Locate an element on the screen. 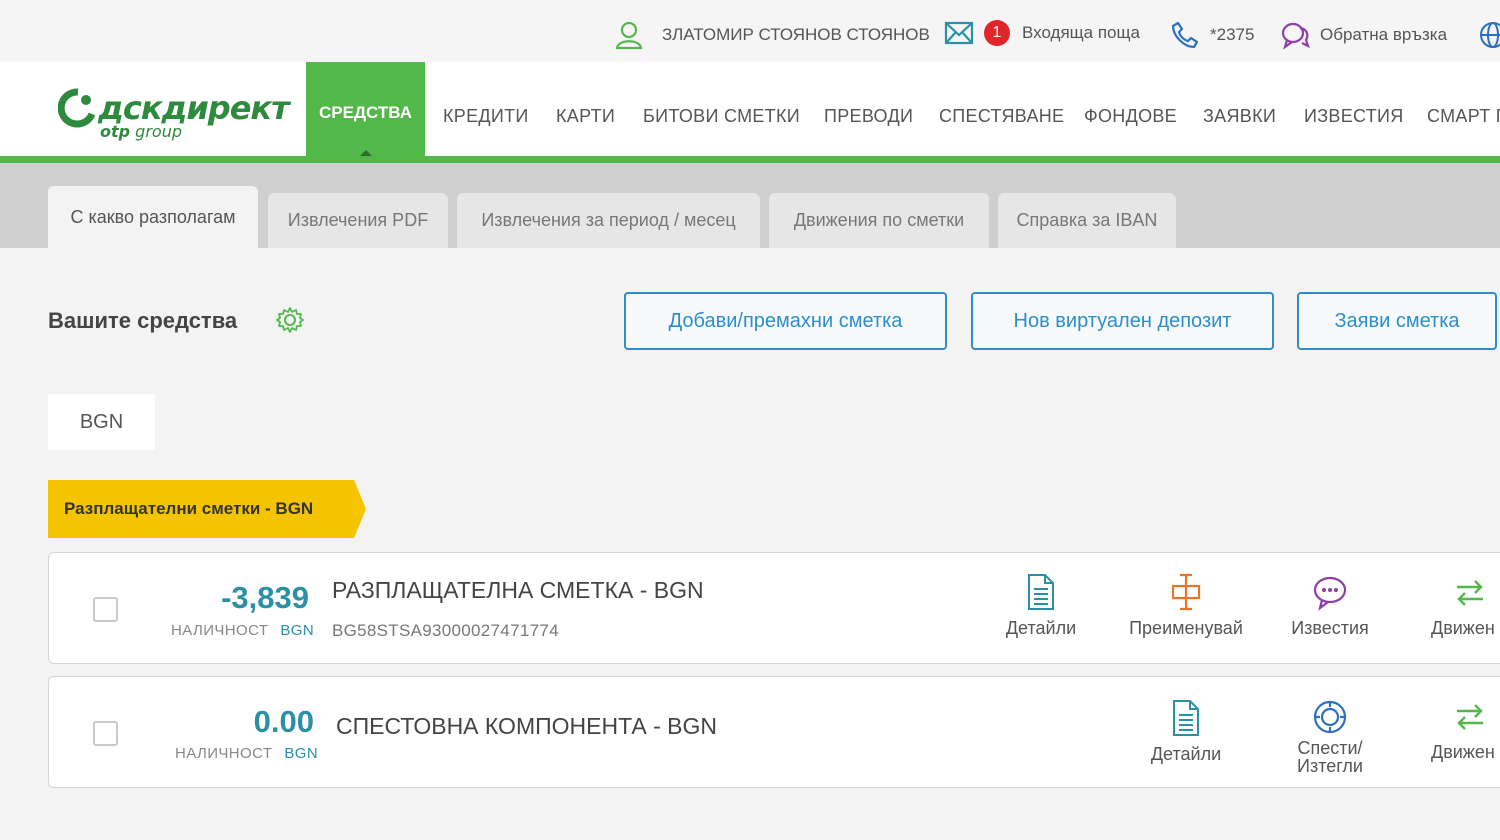 This screenshot has width=1500, height=840. tab-account-movements: Движения по сметки is located at coordinates (879, 220).